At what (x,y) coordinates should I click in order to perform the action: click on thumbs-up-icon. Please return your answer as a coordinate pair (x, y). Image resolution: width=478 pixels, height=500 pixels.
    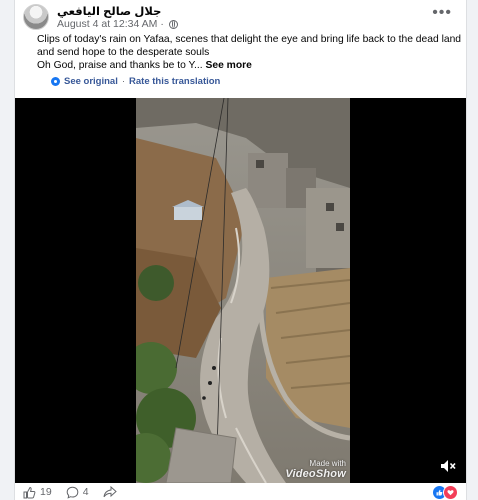
    Looking at the image, I should click on (29, 492).